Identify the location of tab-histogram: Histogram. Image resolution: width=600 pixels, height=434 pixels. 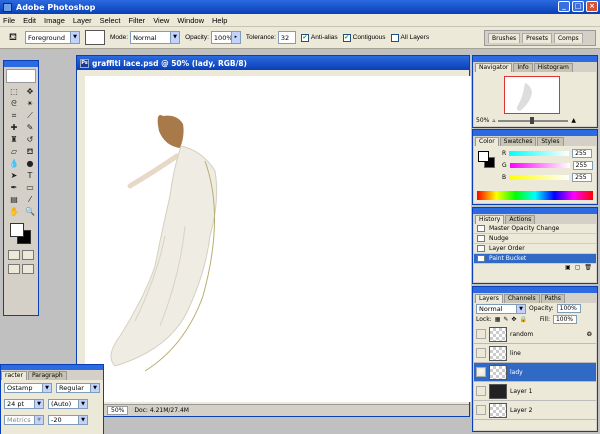
(553, 67).